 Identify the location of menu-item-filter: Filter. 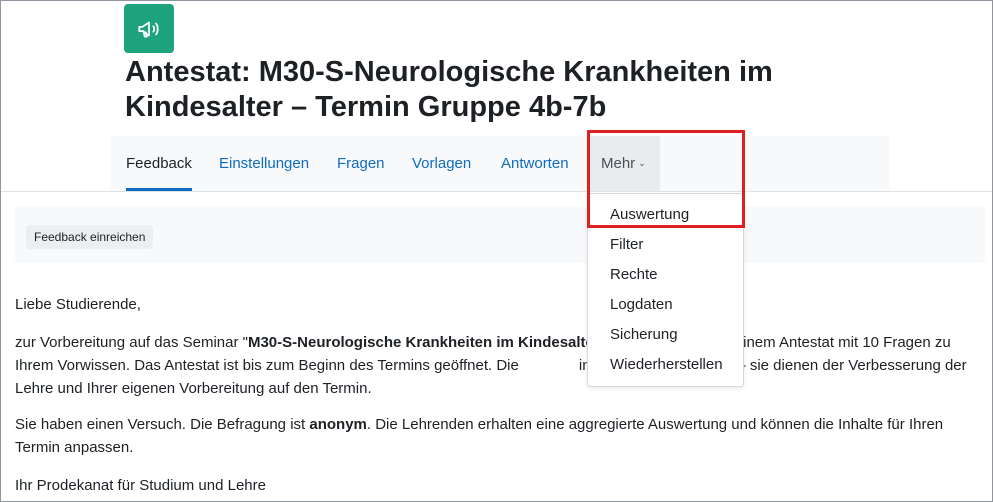
(626, 245).